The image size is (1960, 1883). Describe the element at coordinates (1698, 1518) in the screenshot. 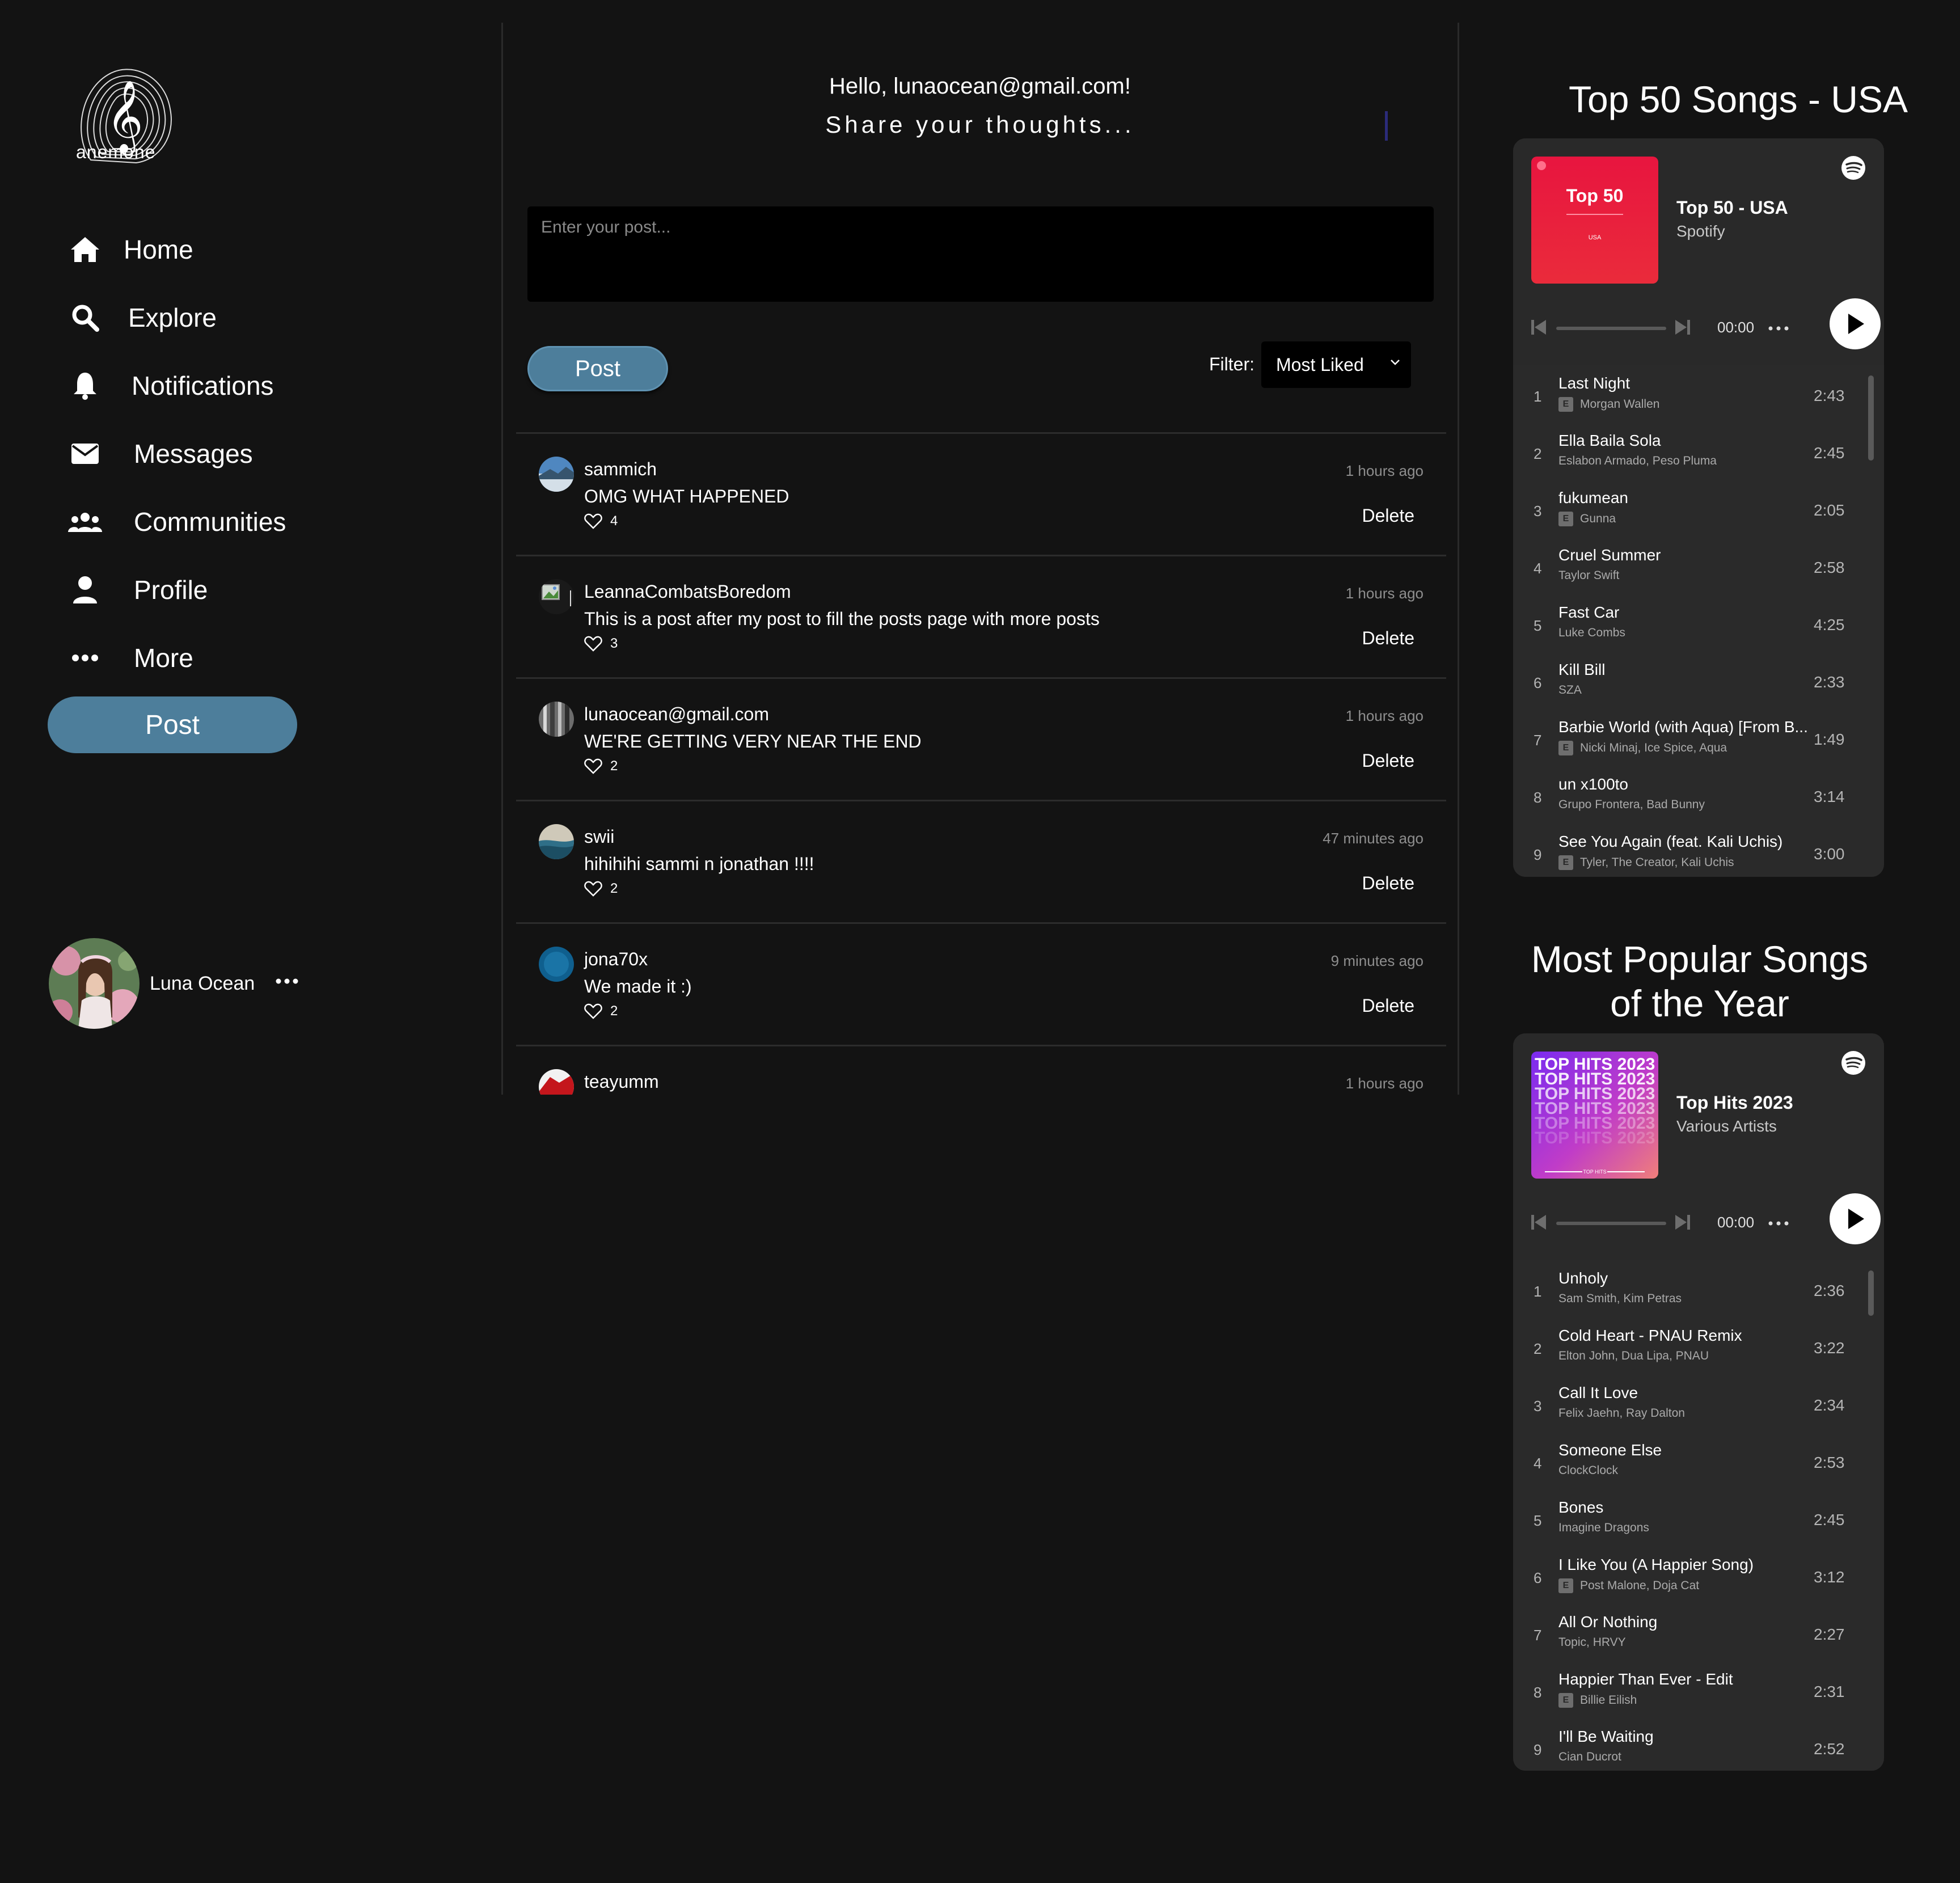

I see `track-row: 5 Bones Imagine Dragons 2:45` at that location.